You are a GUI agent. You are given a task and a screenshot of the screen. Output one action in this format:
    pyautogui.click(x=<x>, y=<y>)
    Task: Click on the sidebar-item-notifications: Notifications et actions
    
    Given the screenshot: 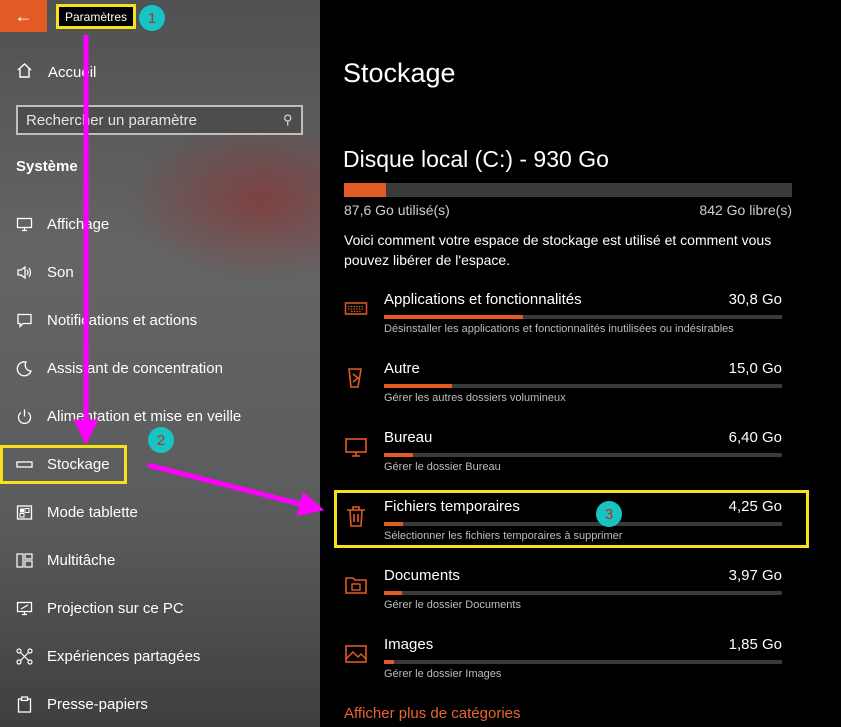 What is the action you would take?
    pyautogui.click(x=106, y=320)
    